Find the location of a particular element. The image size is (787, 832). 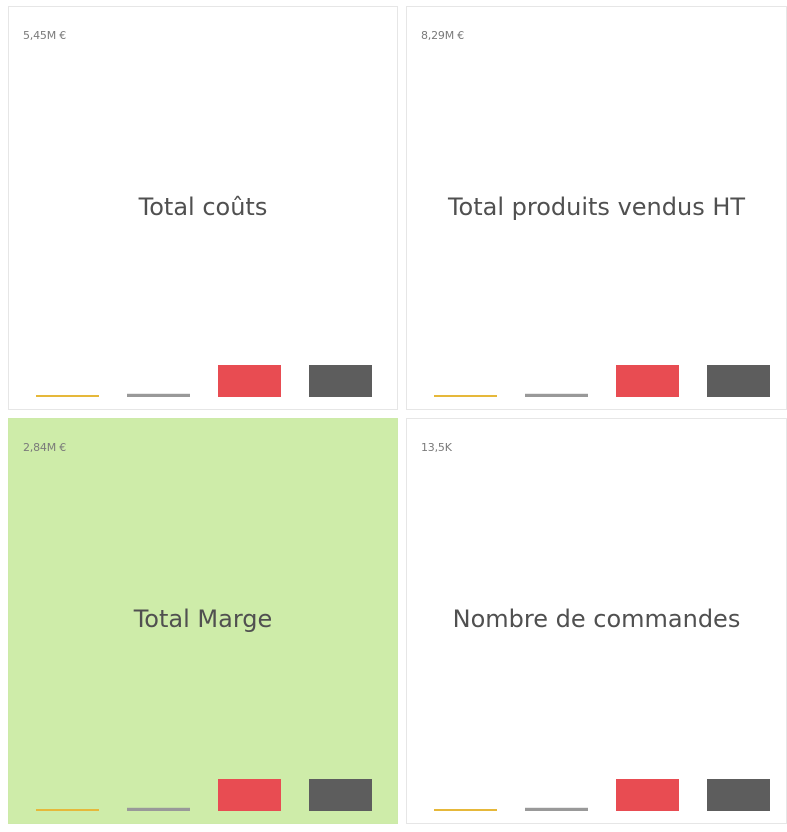

tile-value: 2,84M € is located at coordinates (45, 447).